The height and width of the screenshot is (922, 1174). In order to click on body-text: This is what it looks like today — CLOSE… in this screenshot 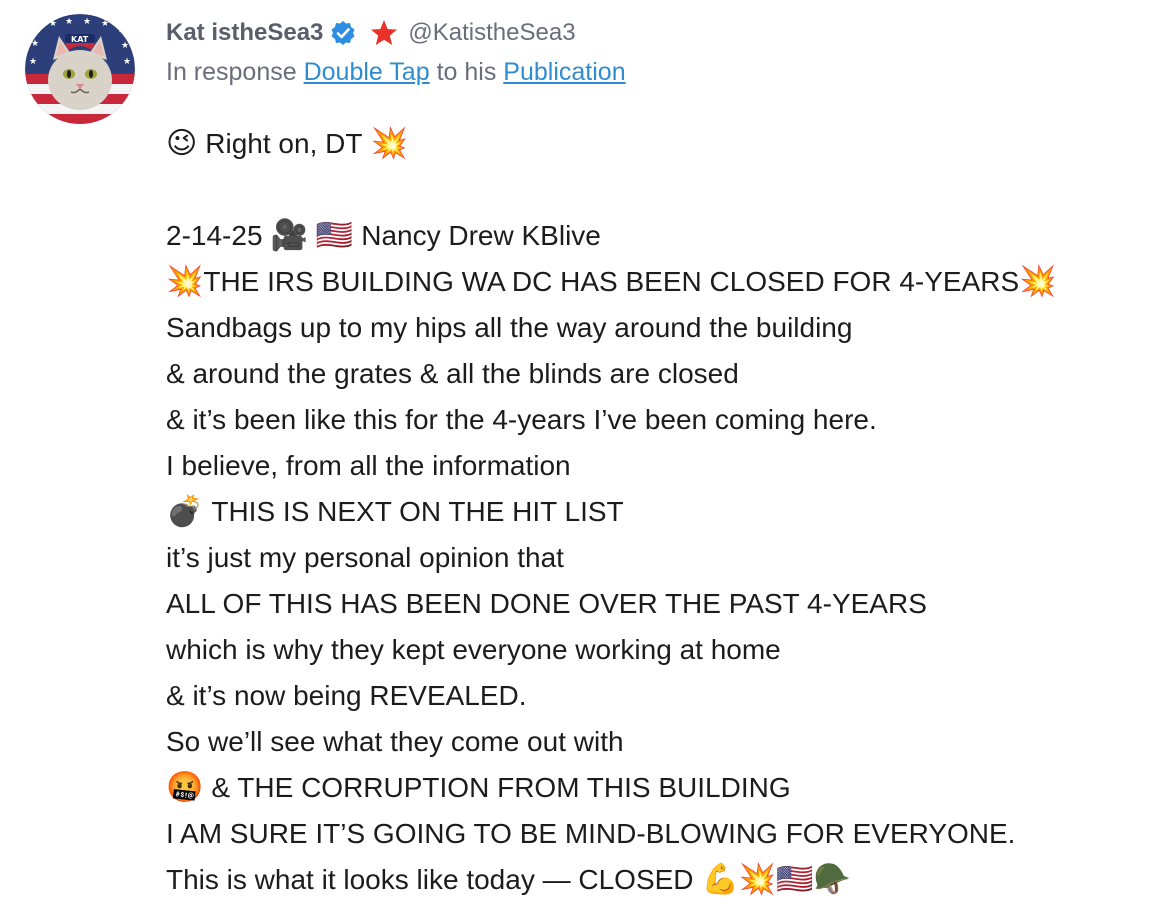, I will do `click(430, 879)`.